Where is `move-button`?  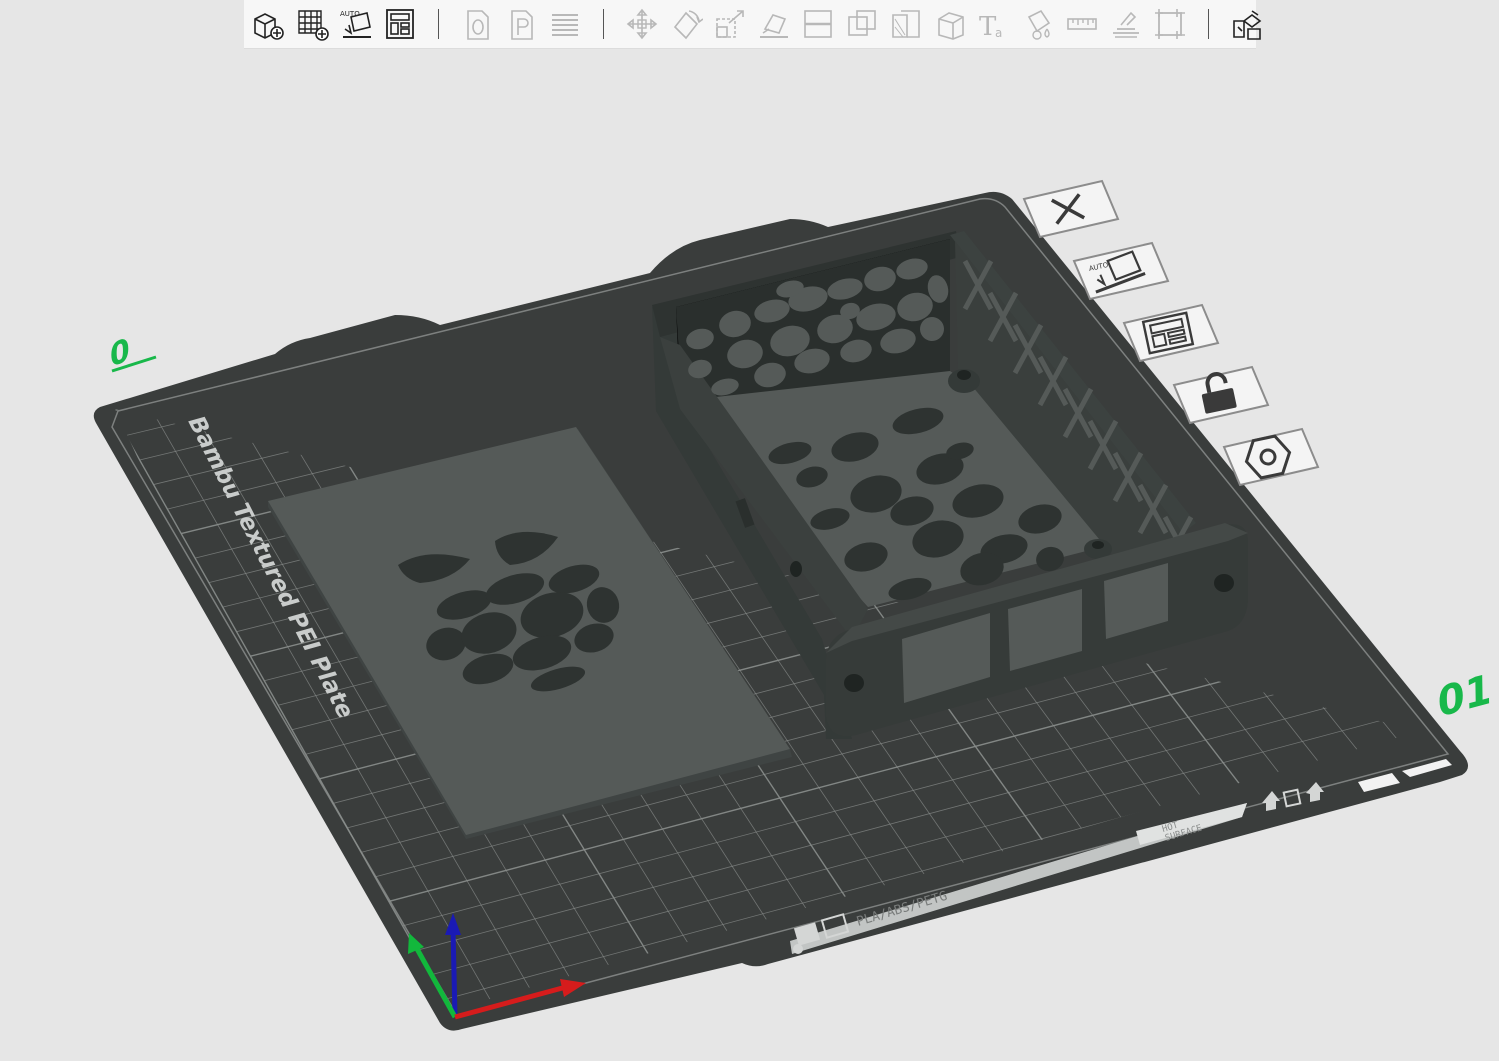
move-button is located at coordinates (642, 24).